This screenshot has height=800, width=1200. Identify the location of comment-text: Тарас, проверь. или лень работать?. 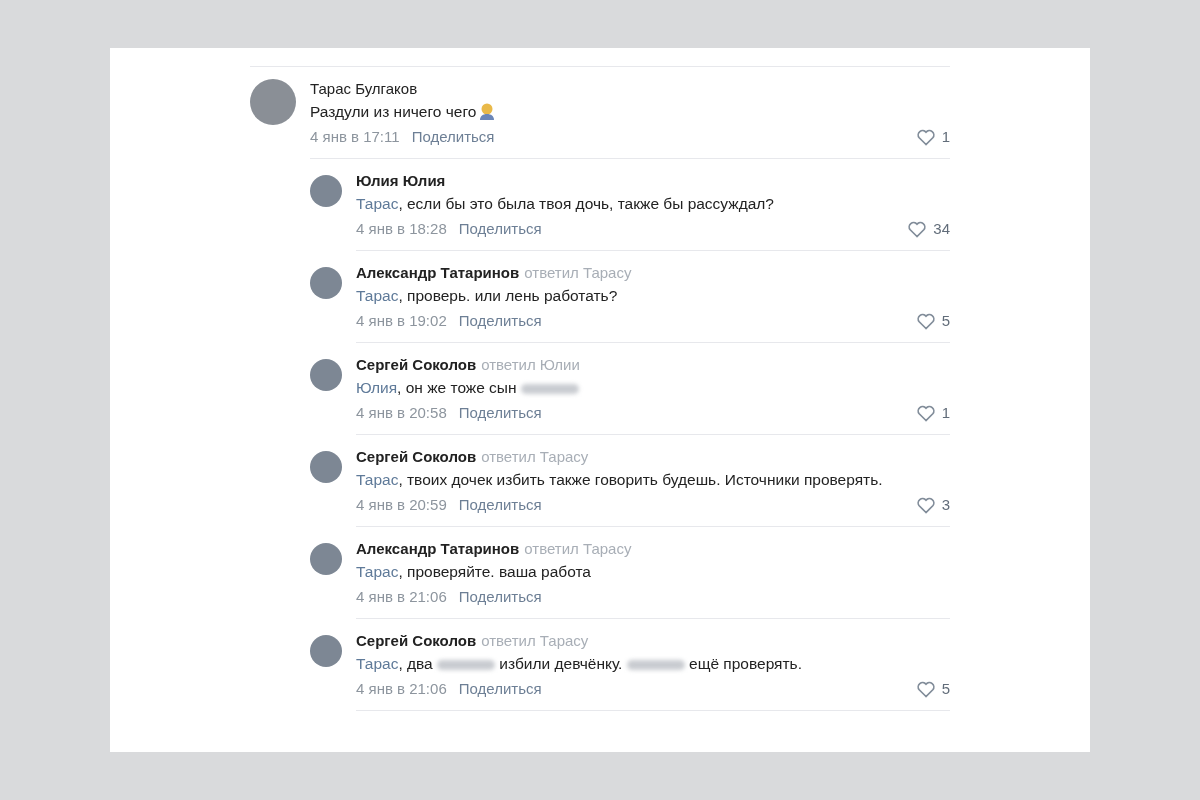
(487, 296).